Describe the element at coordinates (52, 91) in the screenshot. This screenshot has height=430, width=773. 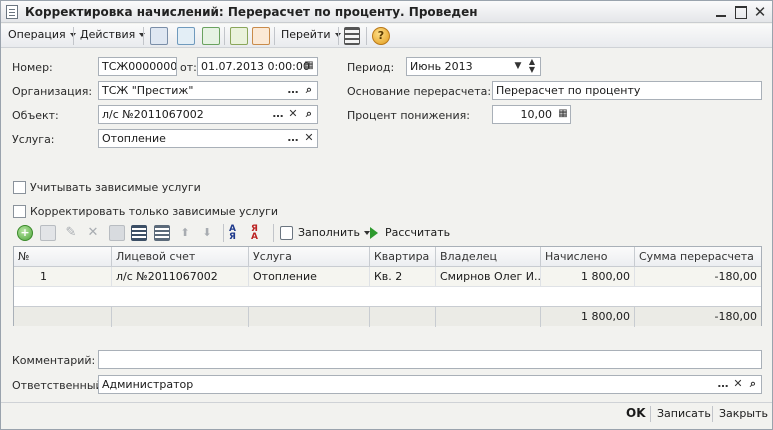
I see `organization-label: Организация:` at that location.